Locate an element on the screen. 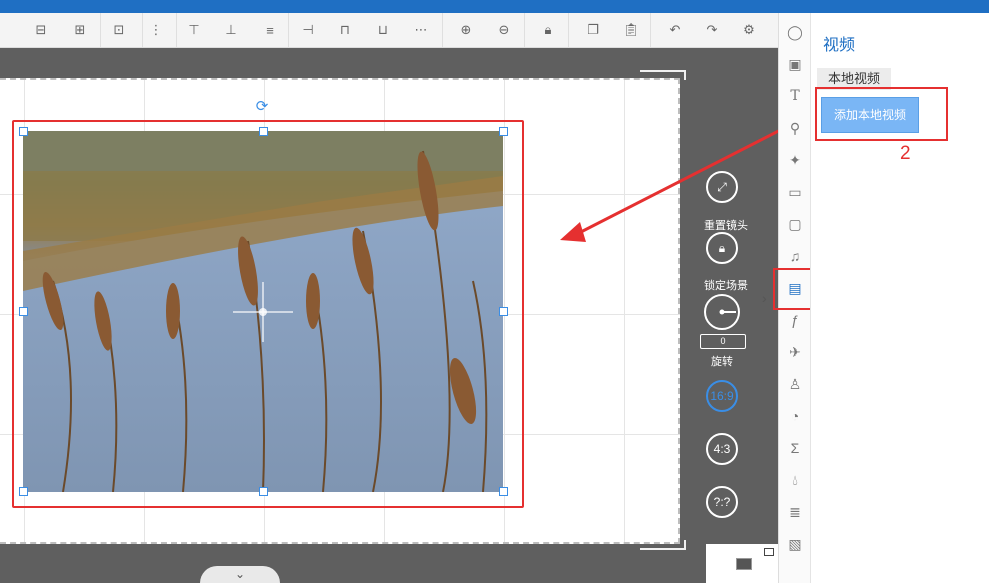 This screenshot has height=583, width=989. copy-icon: ❐ is located at coordinates (593, 30).